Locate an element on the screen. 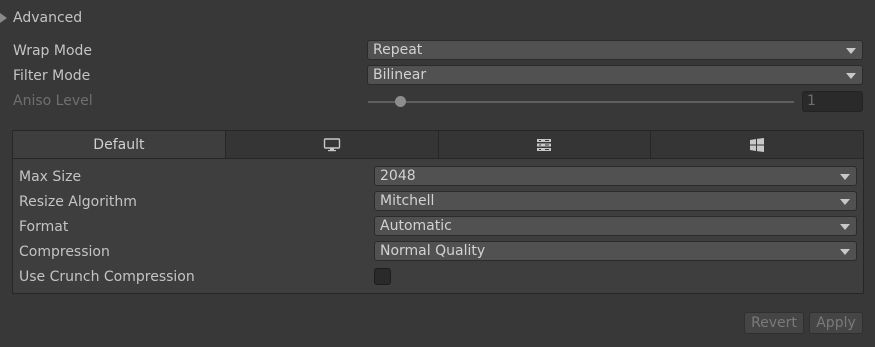 This screenshot has height=347, width=875. compression-label: Compression is located at coordinates (64, 252).